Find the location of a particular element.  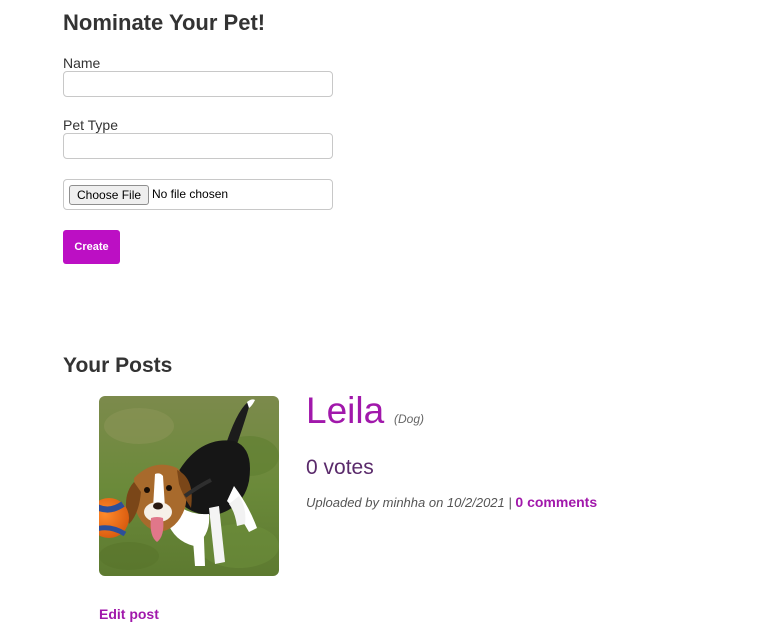

name-input is located at coordinates (198, 84).